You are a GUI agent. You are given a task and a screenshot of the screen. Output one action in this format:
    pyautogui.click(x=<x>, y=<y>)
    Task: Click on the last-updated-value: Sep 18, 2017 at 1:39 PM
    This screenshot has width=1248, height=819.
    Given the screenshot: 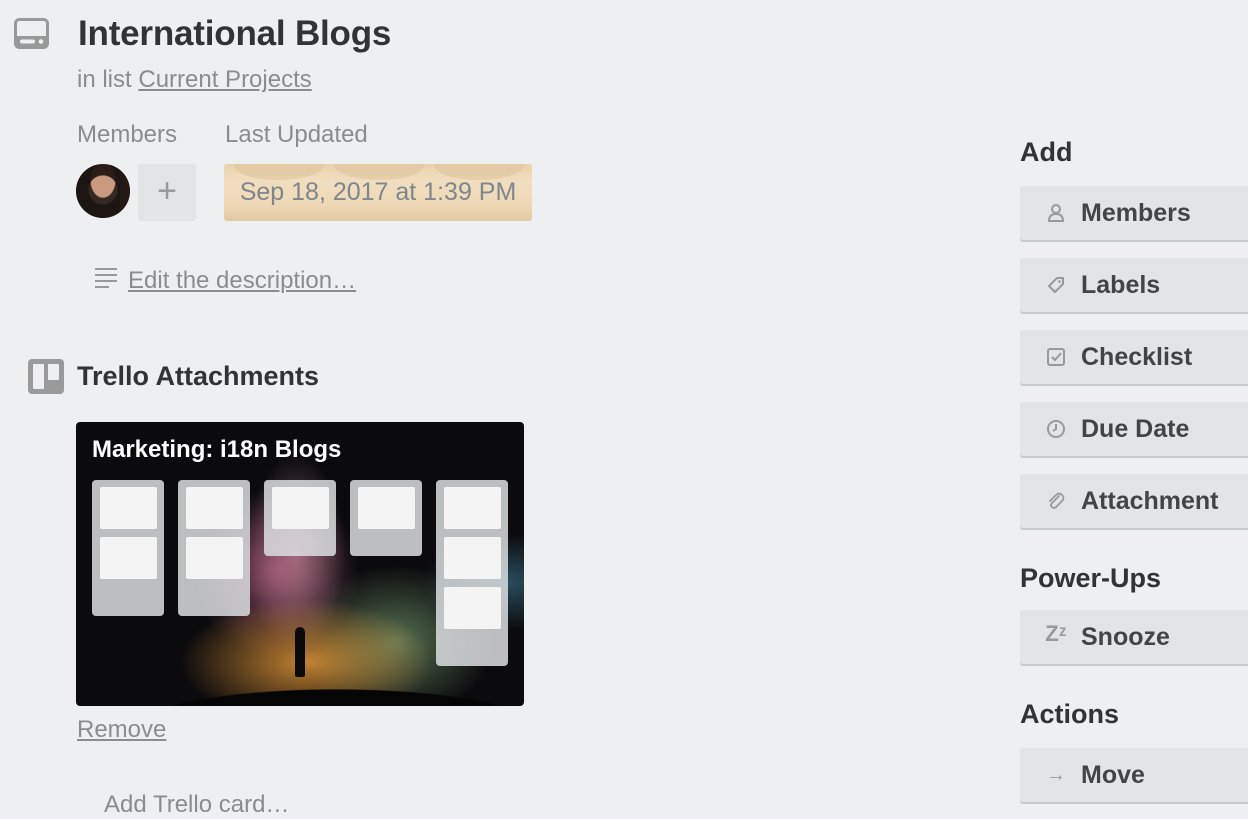 What is the action you would take?
    pyautogui.click(x=378, y=192)
    